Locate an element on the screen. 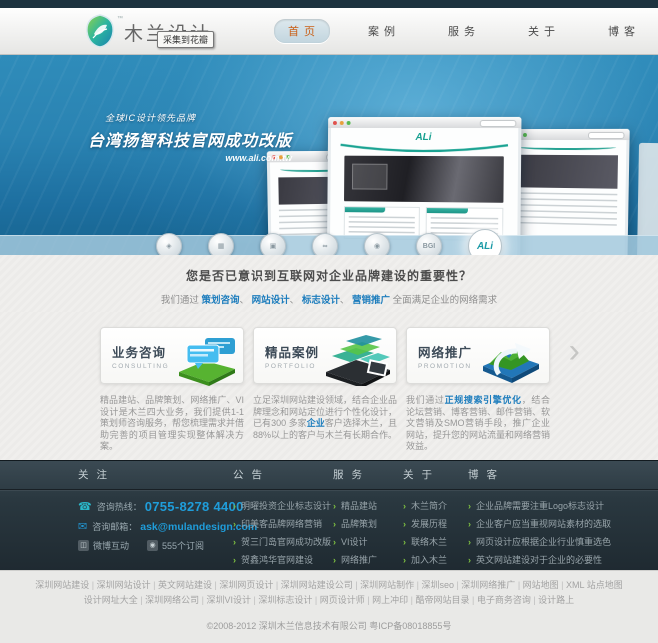  huaban-collect-button: 采集到花瓣 is located at coordinates (186, 39).